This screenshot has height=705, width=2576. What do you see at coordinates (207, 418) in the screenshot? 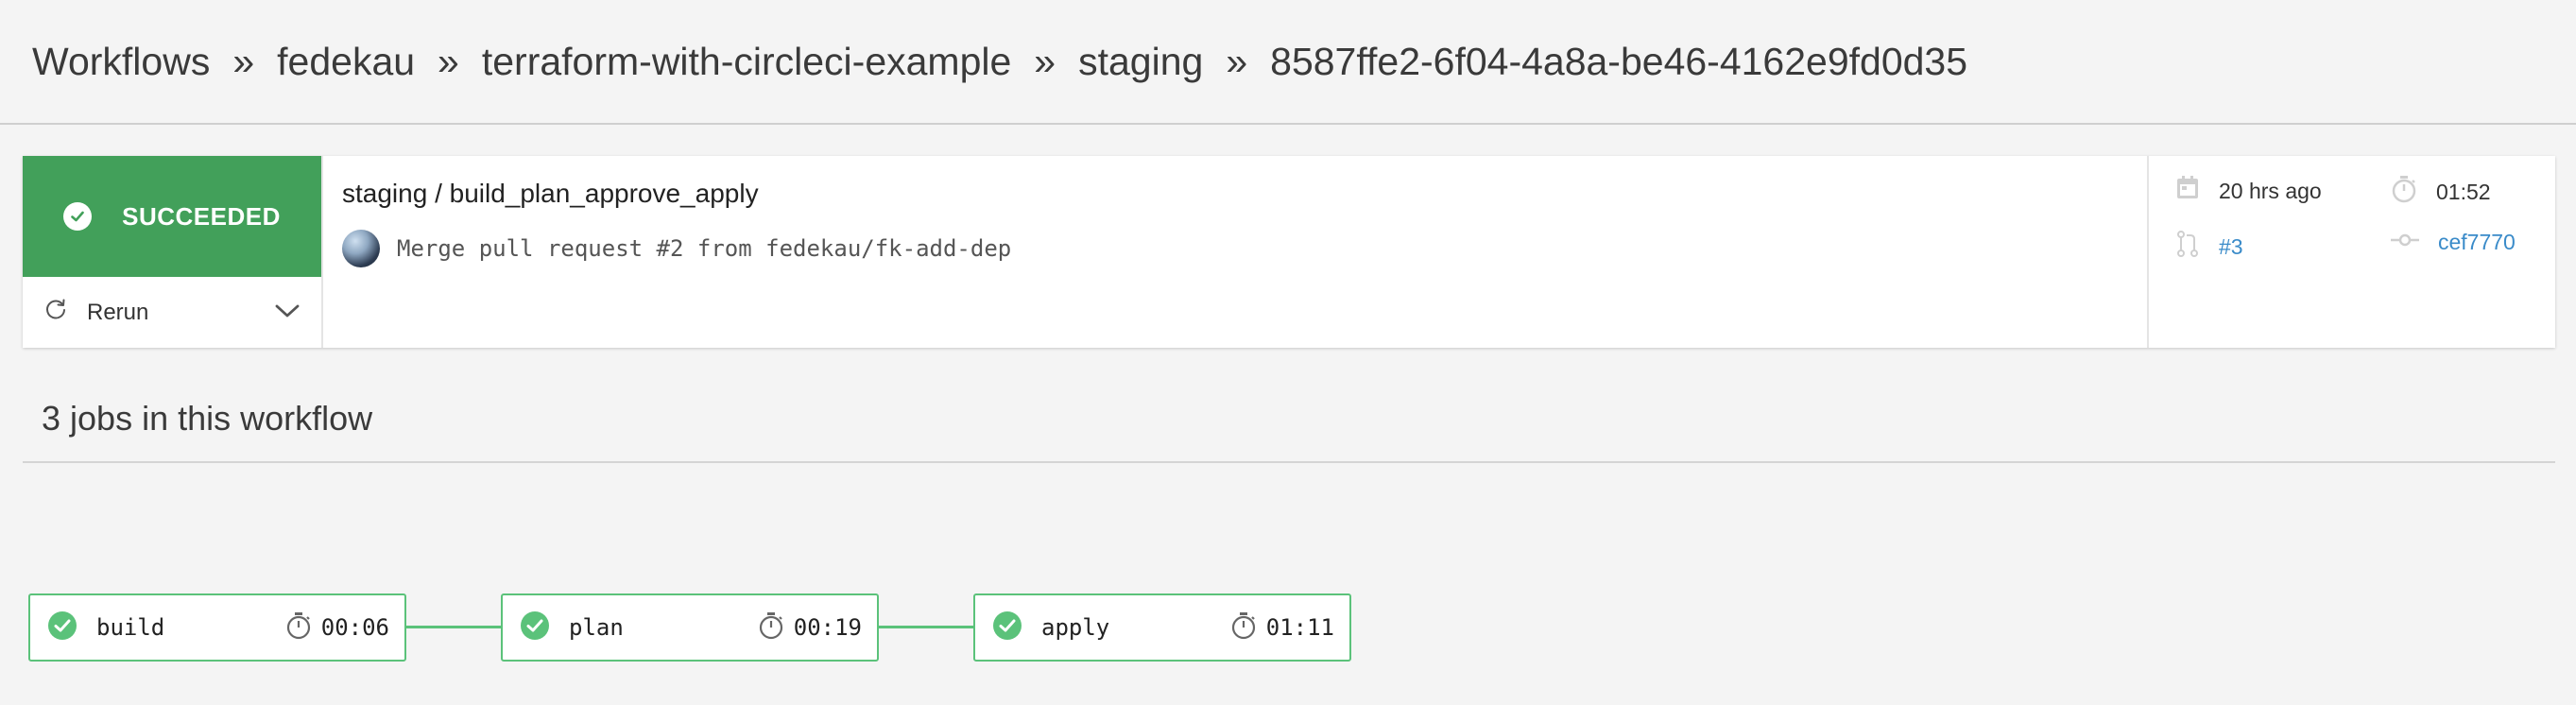
I see `jobs-heading: 3 jobs in this workflow` at bounding box center [207, 418].